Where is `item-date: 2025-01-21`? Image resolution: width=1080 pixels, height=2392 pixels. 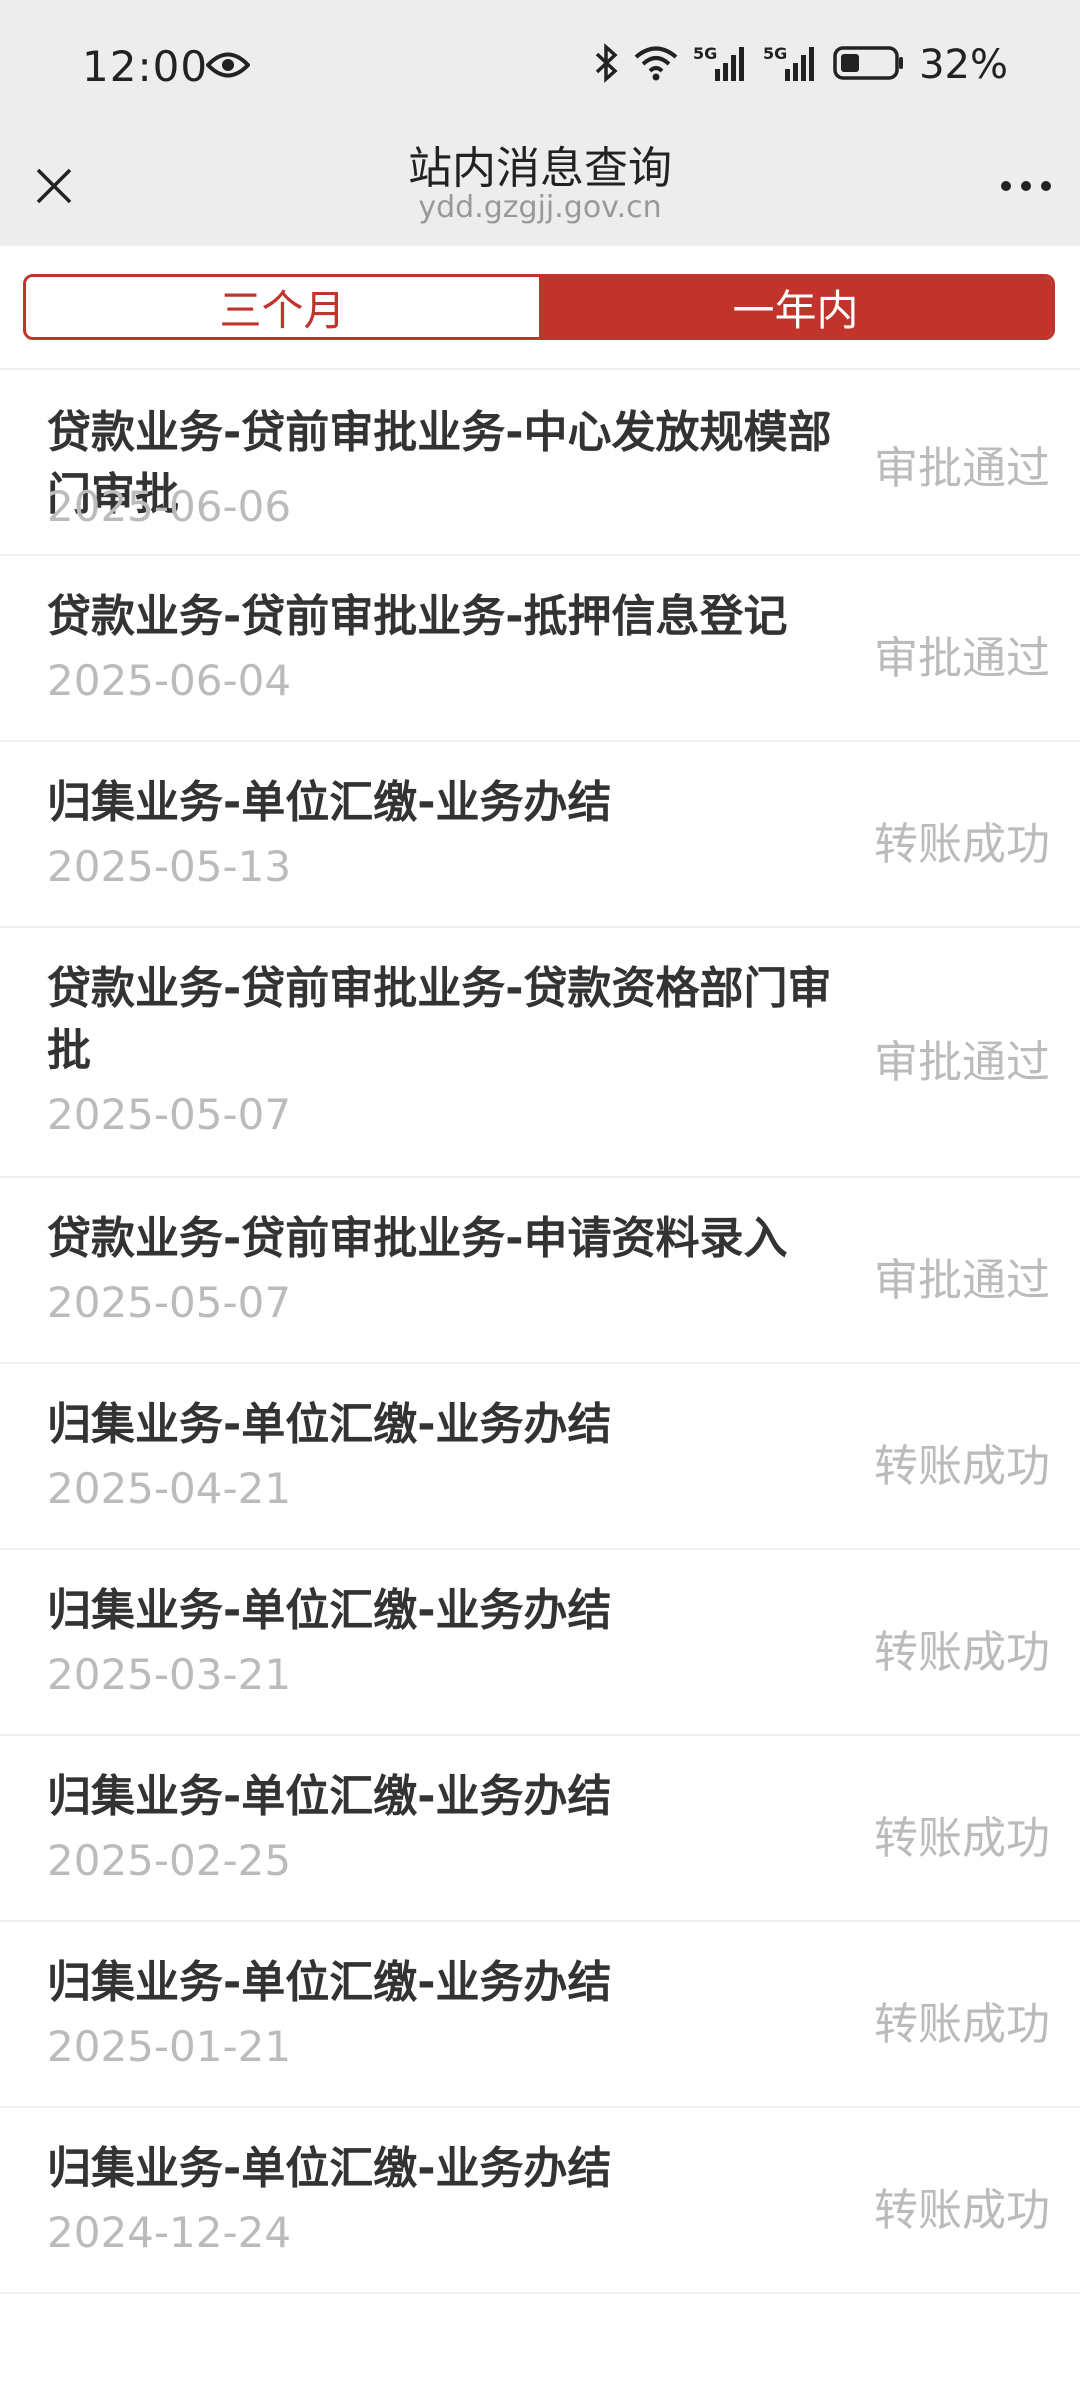
item-date: 2025-01-21 is located at coordinates (169, 2046).